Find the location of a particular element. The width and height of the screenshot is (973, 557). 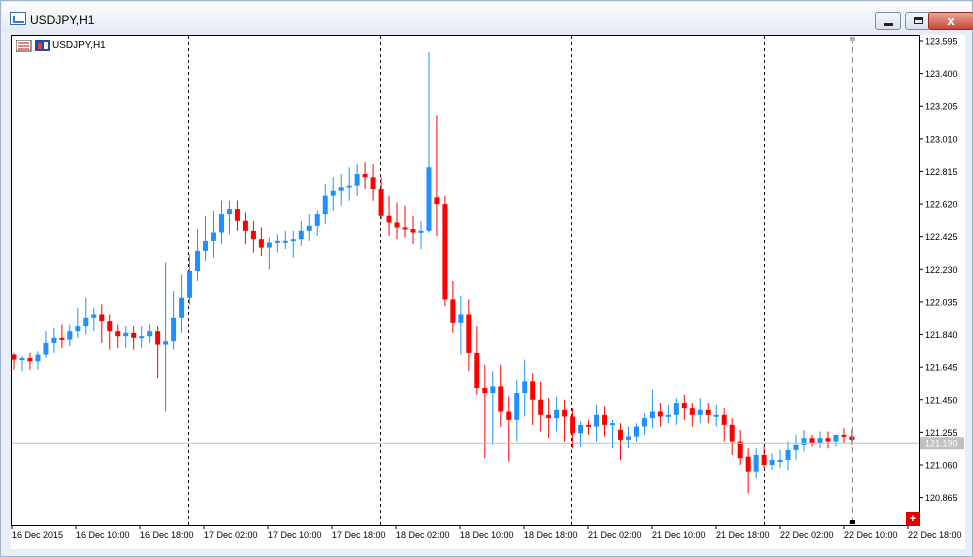

y-tick-label: 122.620 is located at coordinates (941, 205).